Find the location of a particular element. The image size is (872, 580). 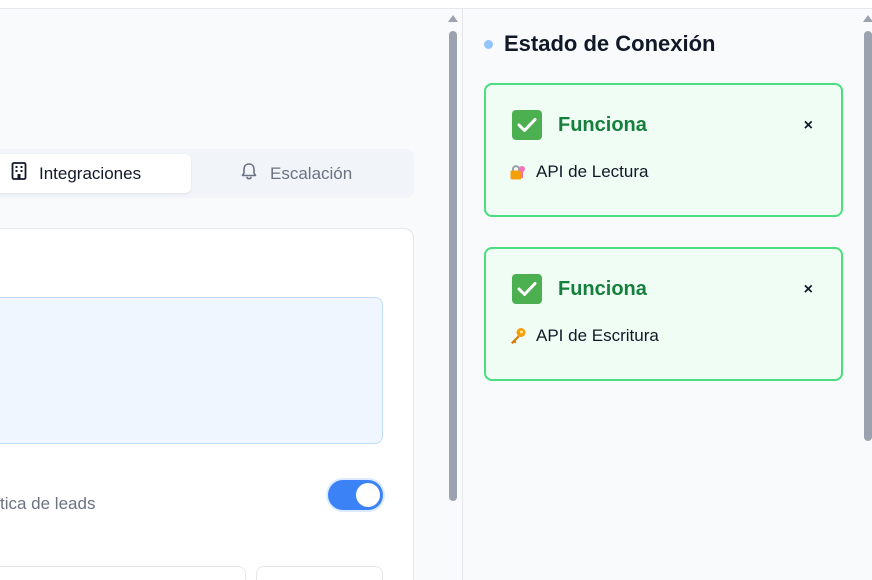

left-scrollbar is located at coordinates (453, 294).